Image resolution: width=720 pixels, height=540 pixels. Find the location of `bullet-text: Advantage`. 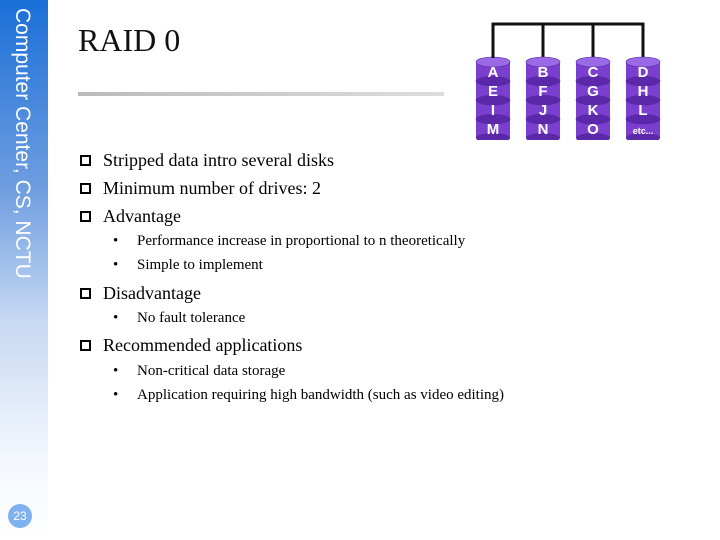

bullet-text: Advantage is located at coordinates (142, 216).